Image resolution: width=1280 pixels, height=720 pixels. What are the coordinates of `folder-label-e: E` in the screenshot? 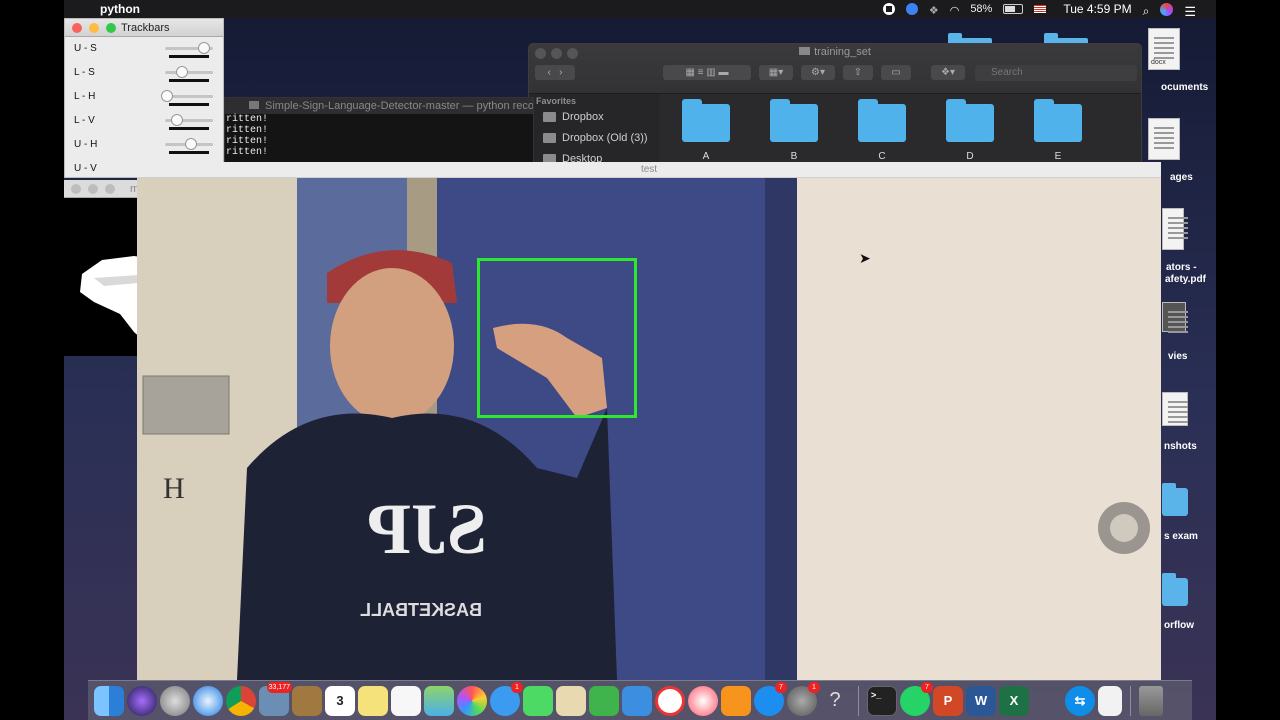 It's located at (1058, 156).